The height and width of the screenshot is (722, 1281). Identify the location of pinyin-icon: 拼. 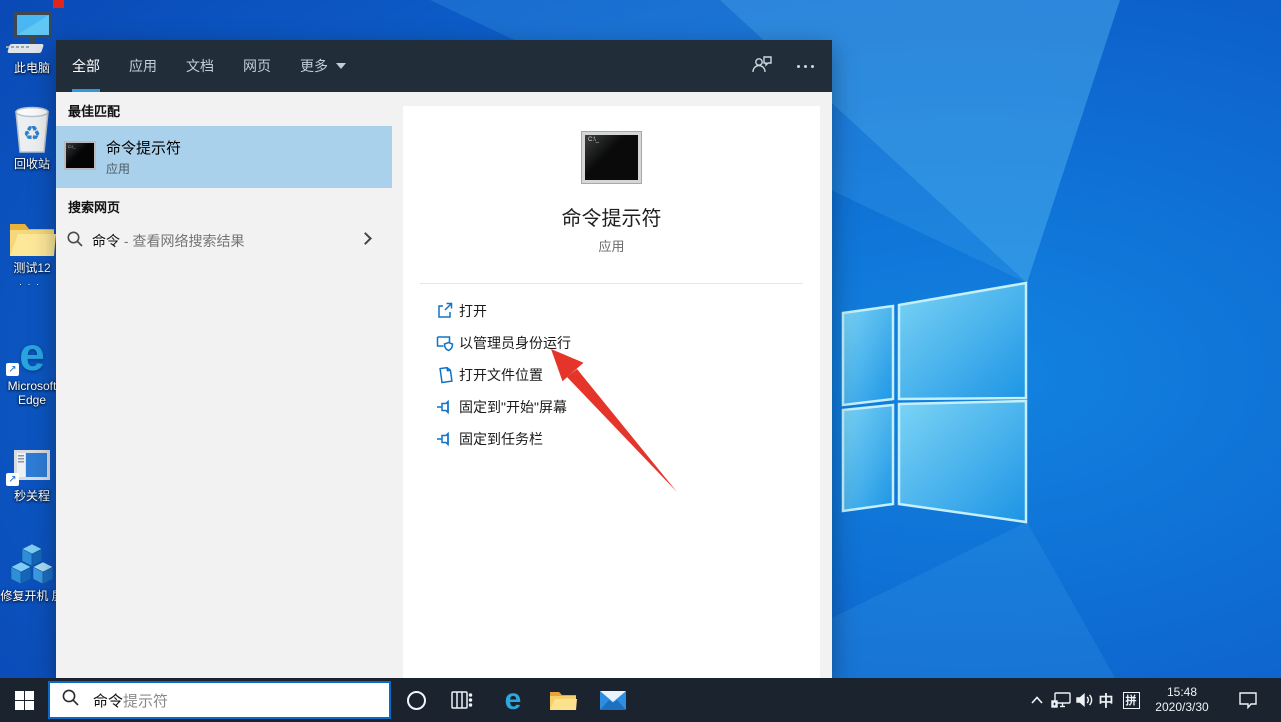
(1131, 700).